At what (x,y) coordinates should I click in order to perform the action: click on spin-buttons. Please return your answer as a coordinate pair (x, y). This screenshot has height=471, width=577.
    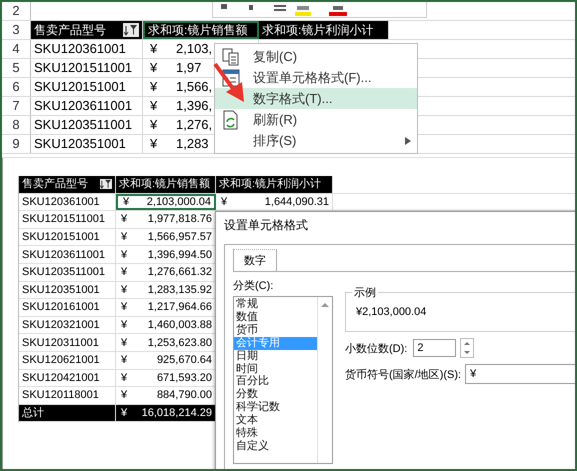
    Looking at the image, I should click on (467, 348).